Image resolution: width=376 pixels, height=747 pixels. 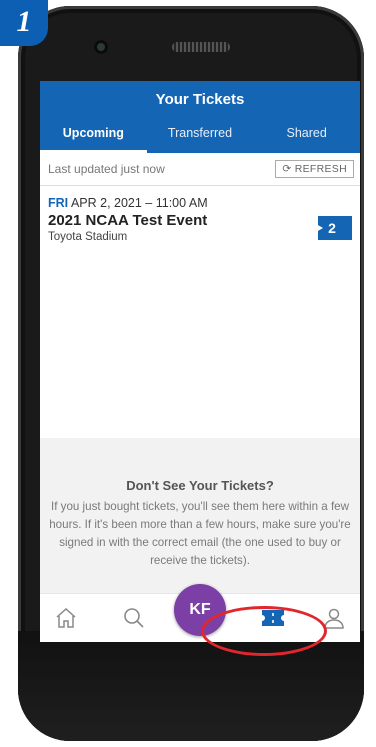 I want to click on refresh-icon: ⟳, so click(x=287, y=169).